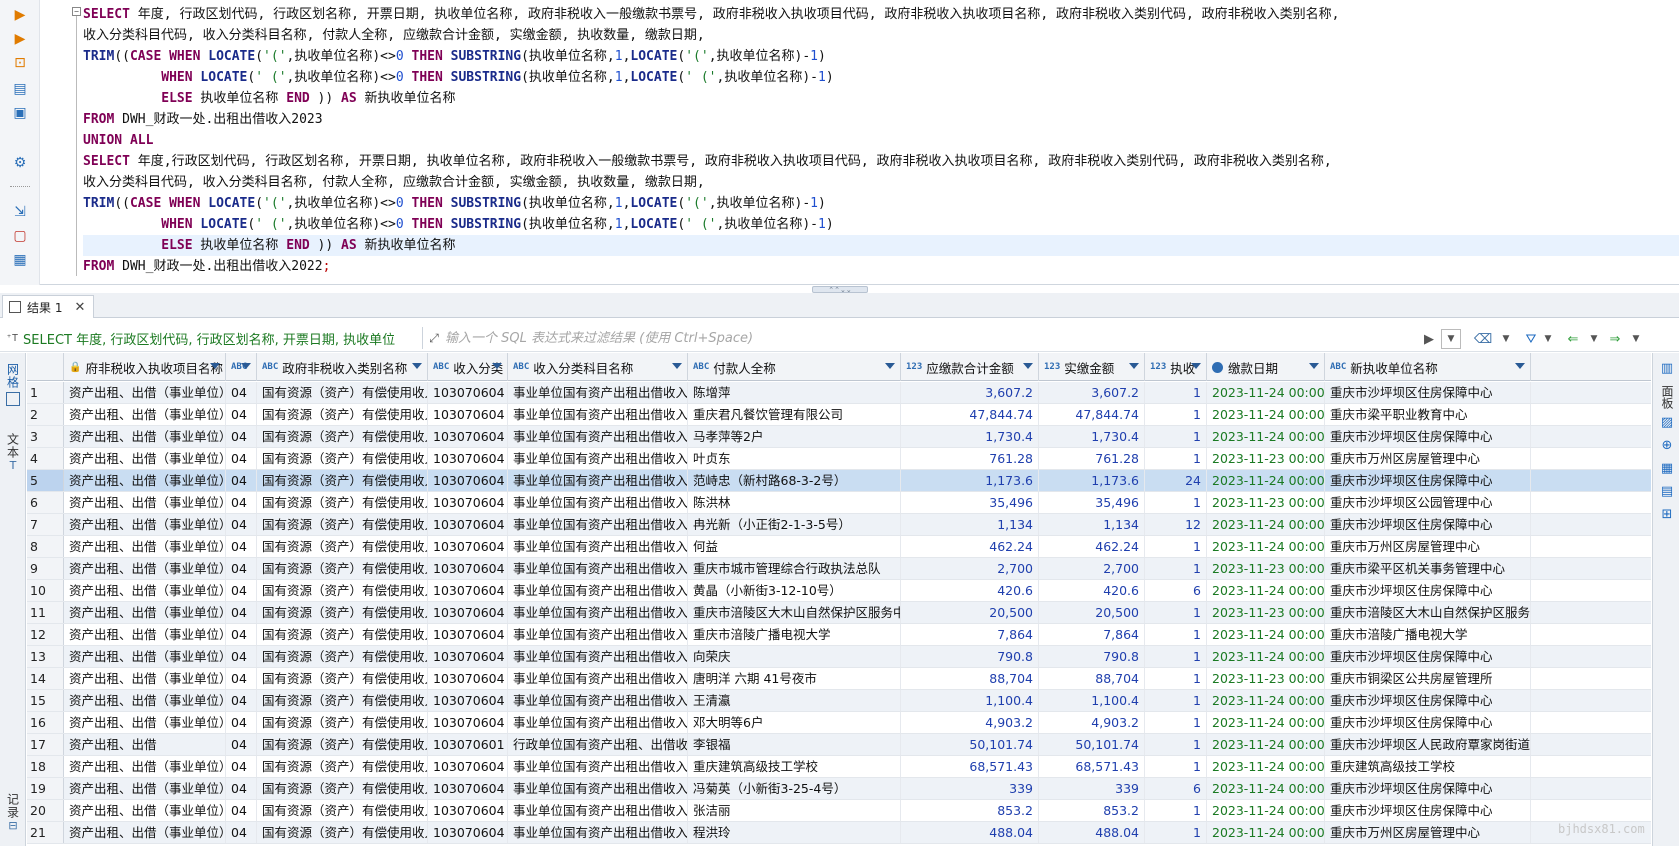 Image resolution: width=1679 pixels, height=846 pixels. I want to click on table-cell: 12, so click(1176, 524).